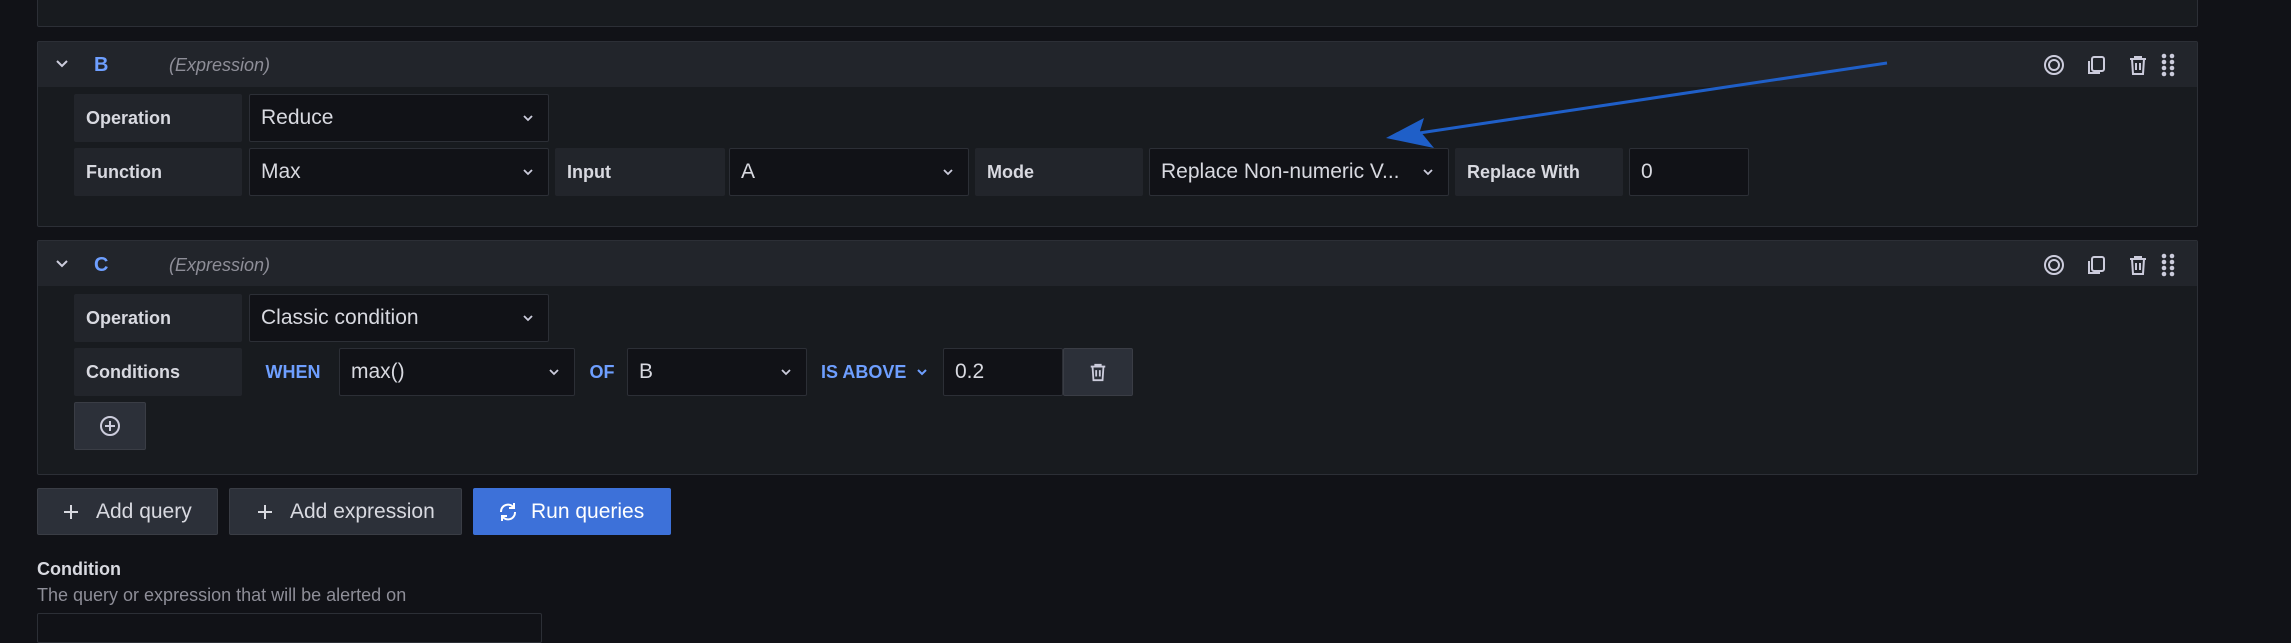 The width and height of the screenshot is (2291, 643). What do you see at coordinates (293, 372) in the screenshot?
I see `when-keyword: WHEN` at bounding box center [293, 372].